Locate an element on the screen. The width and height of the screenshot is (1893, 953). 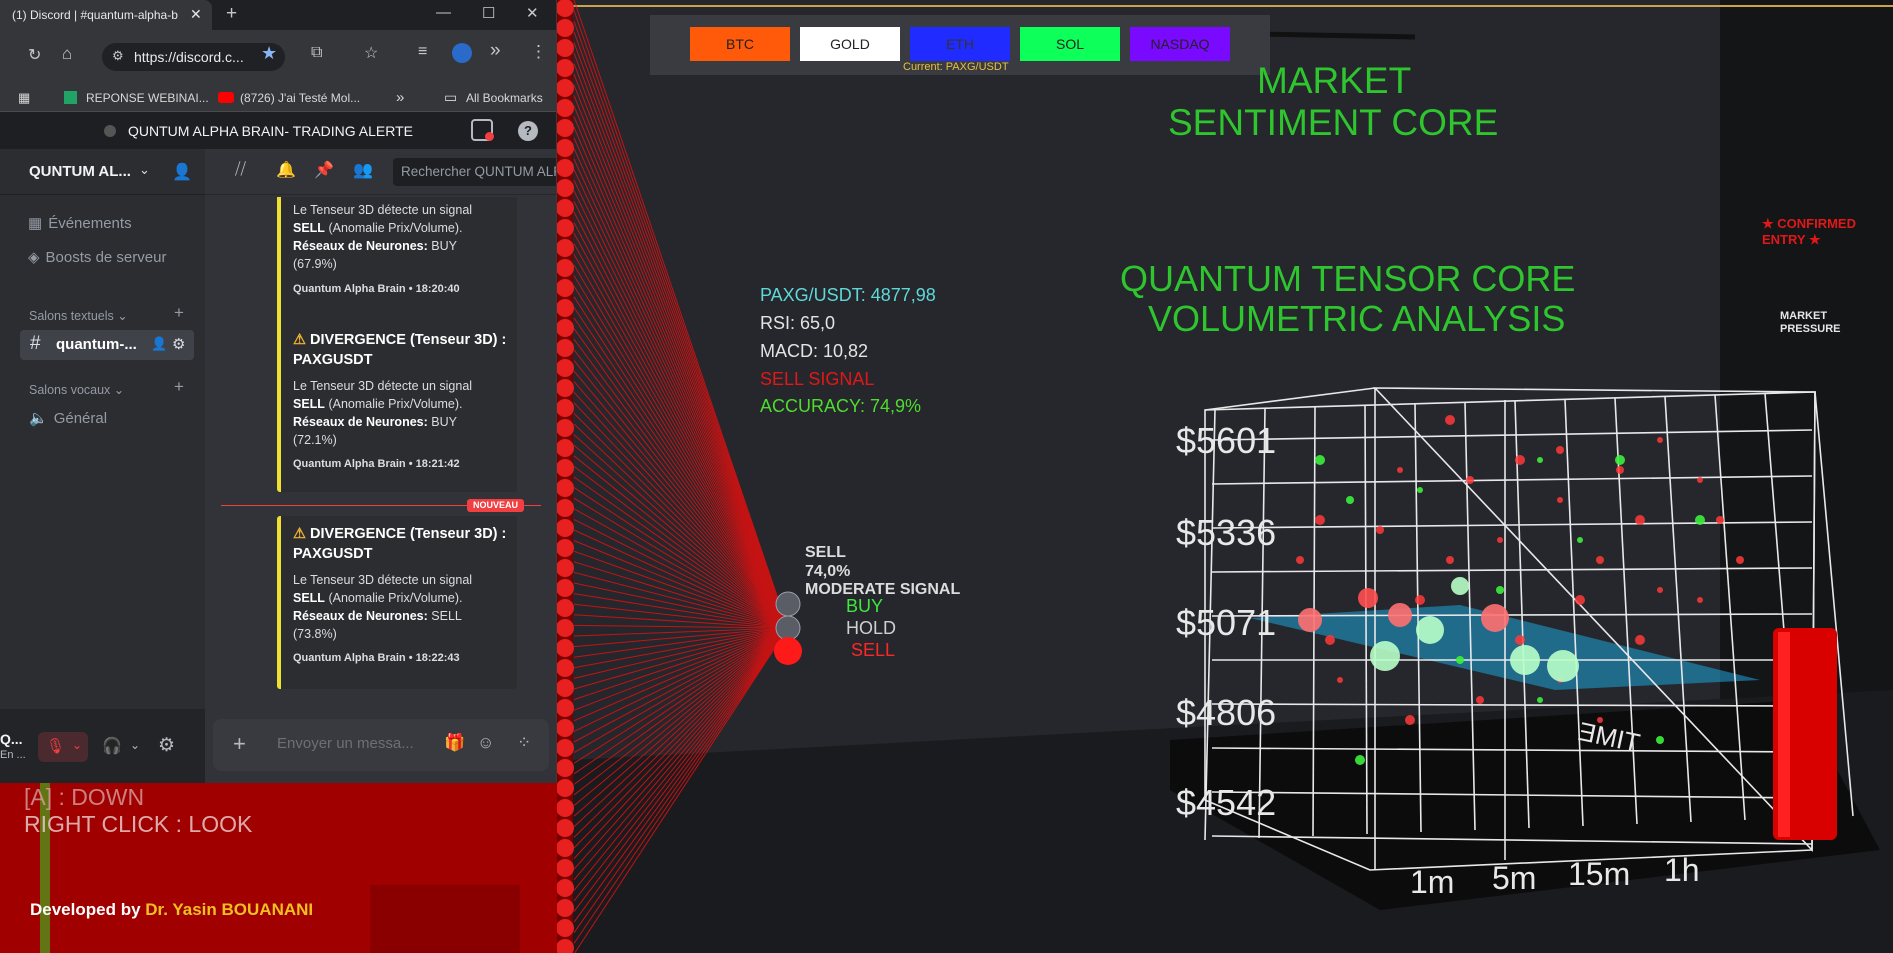
server-header: QUNTUM AL... ⌄ 👤 is located at coordinates (102, 172).